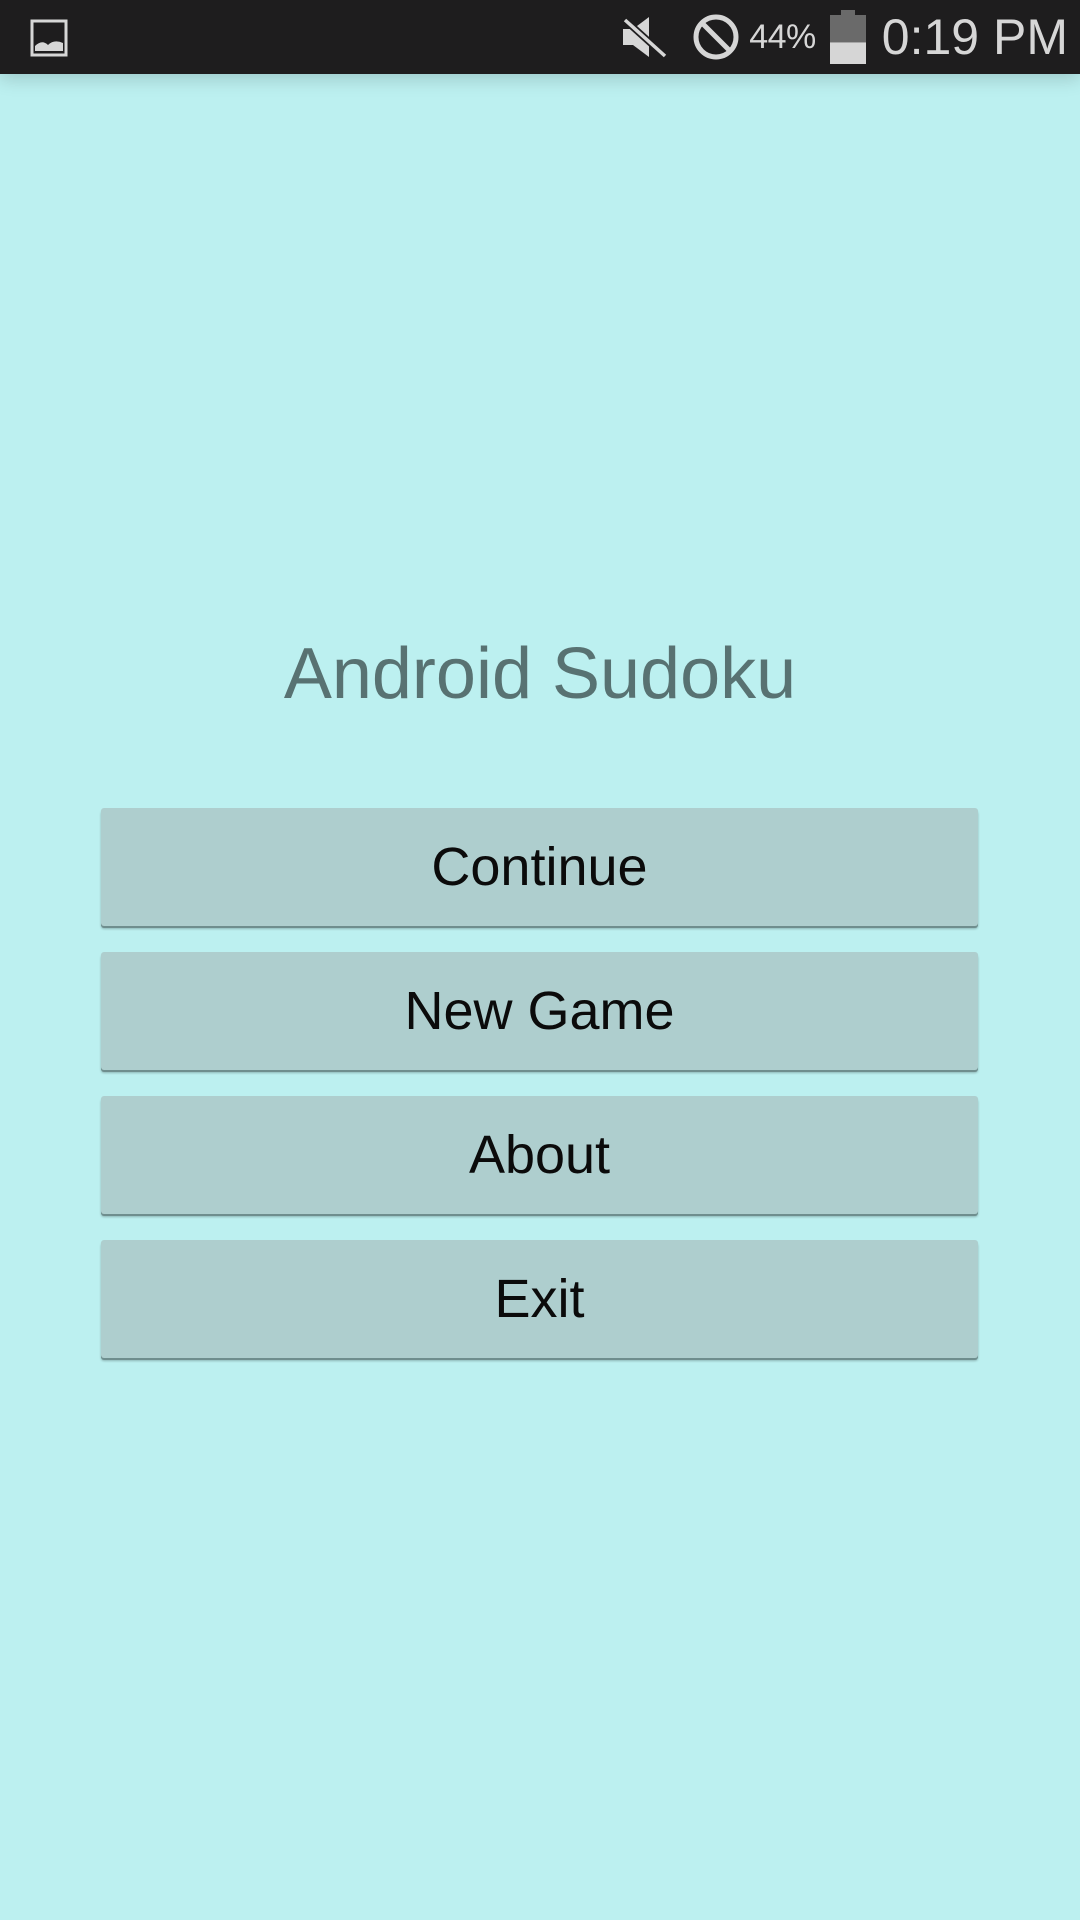 The image size is (1080, 1920). Describe the element at coordinates (539, 1155) in the screenshot. I see `about-button: About` at that location.